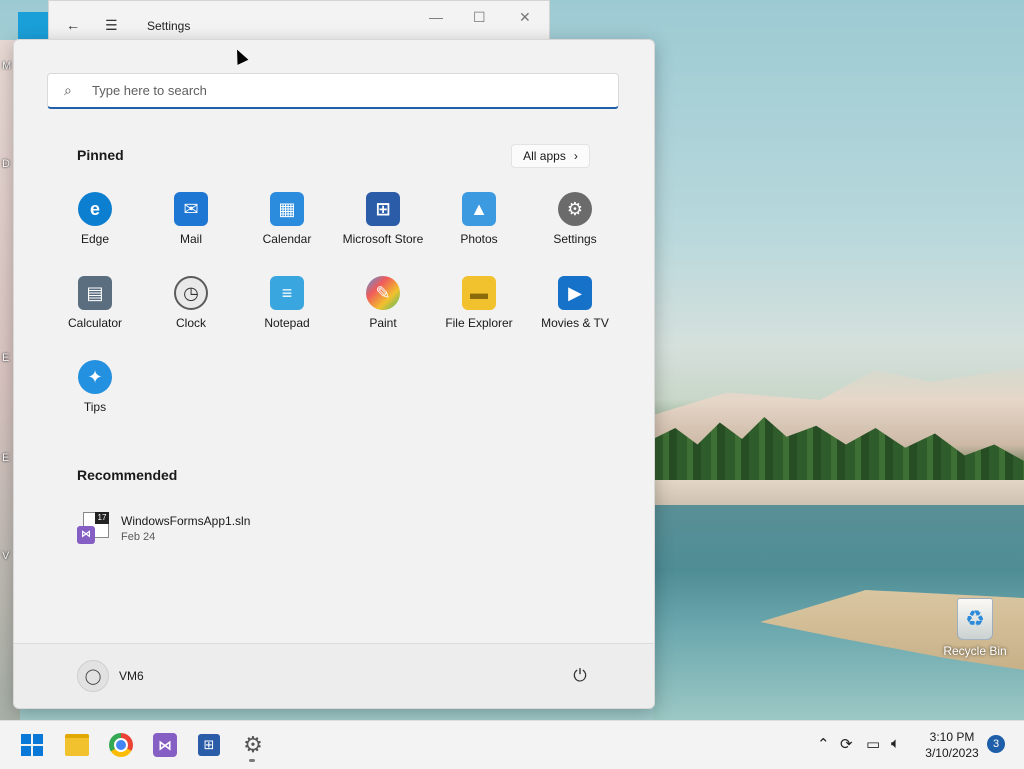 The image size is (1024, 769). I want to click on start-button, so click(32, 745).